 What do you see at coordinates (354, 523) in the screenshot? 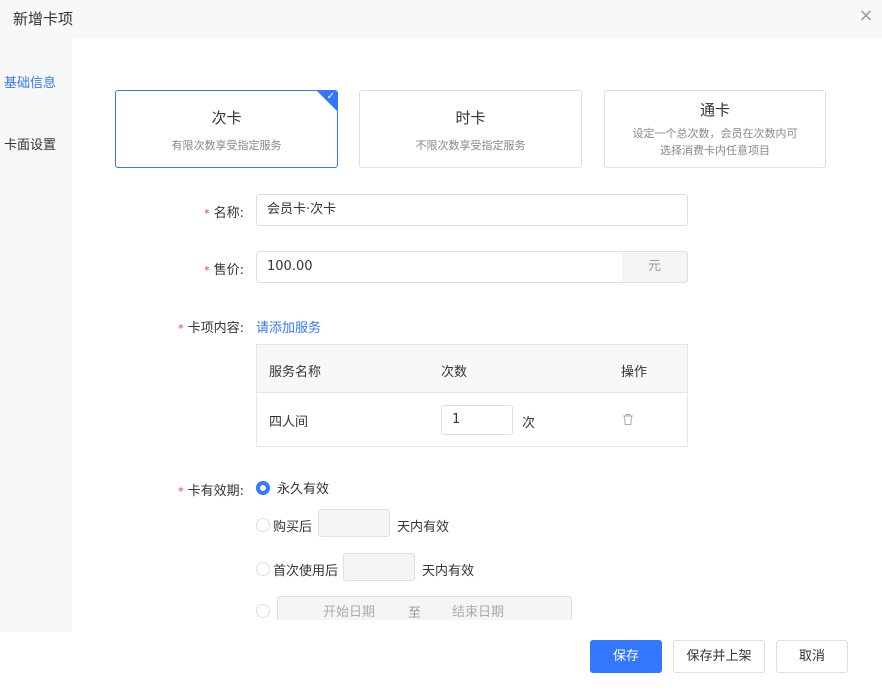
I see `after-purchase-days-input` at bounding box center [354, 523].